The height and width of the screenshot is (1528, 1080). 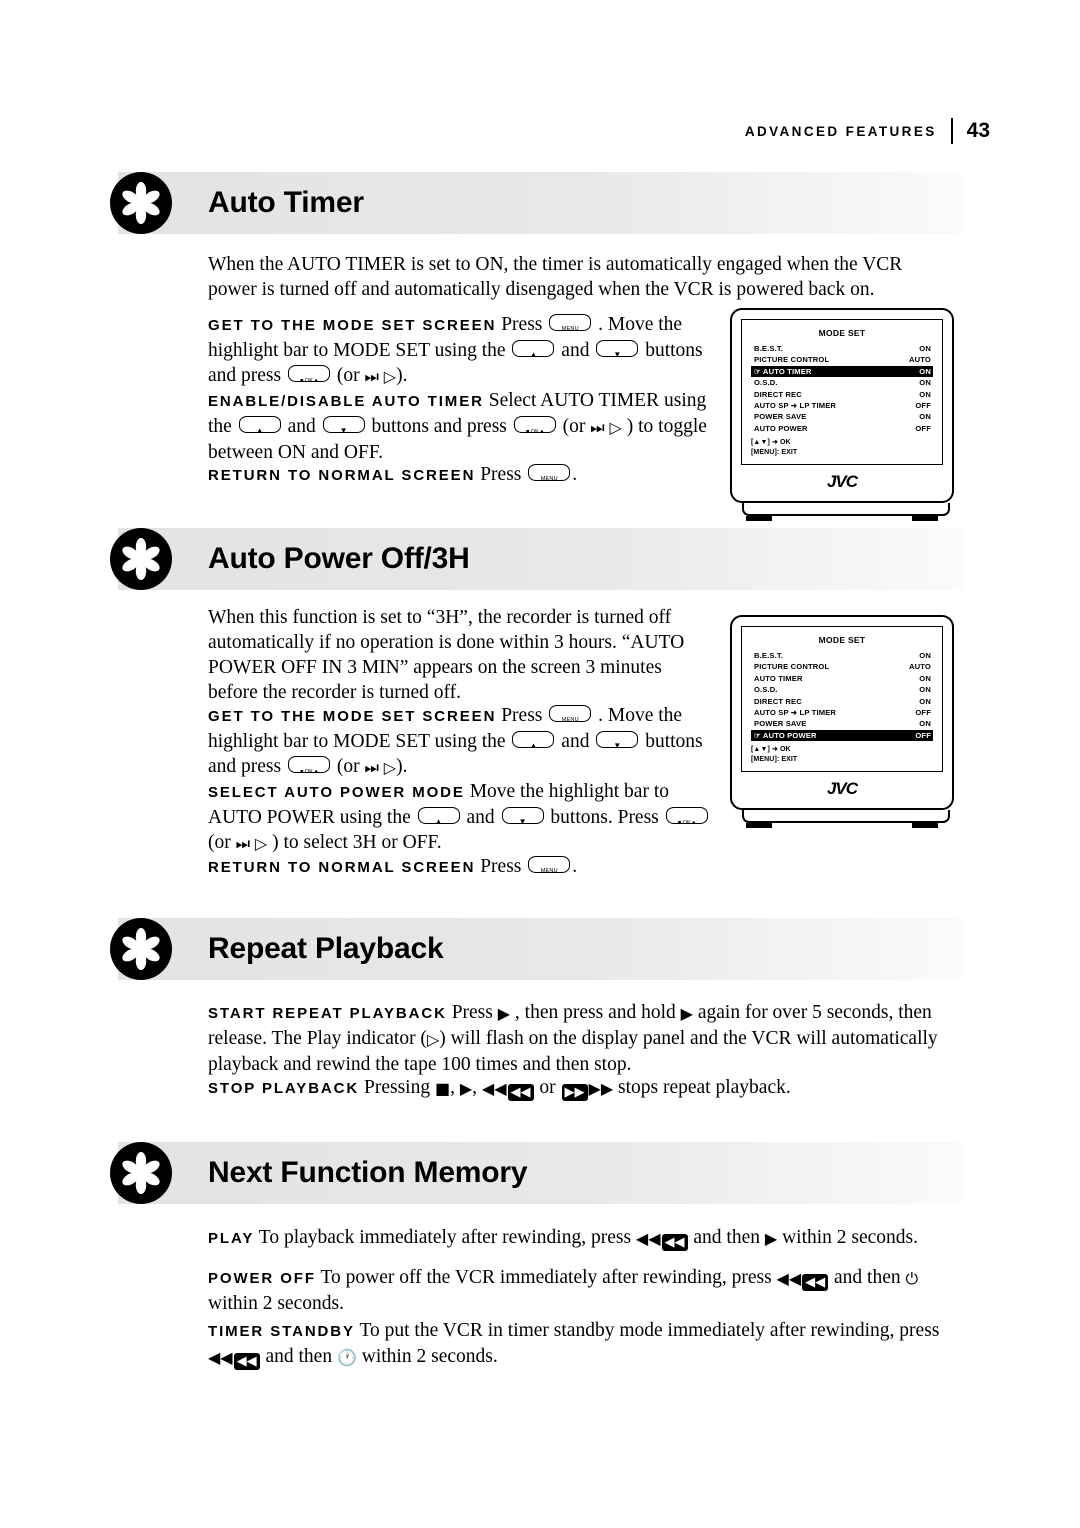 What do you see at coordinates (604, 817) in the screenshot?
I see `step-text-c: buttons. Press` at bounding box center [604, 817].